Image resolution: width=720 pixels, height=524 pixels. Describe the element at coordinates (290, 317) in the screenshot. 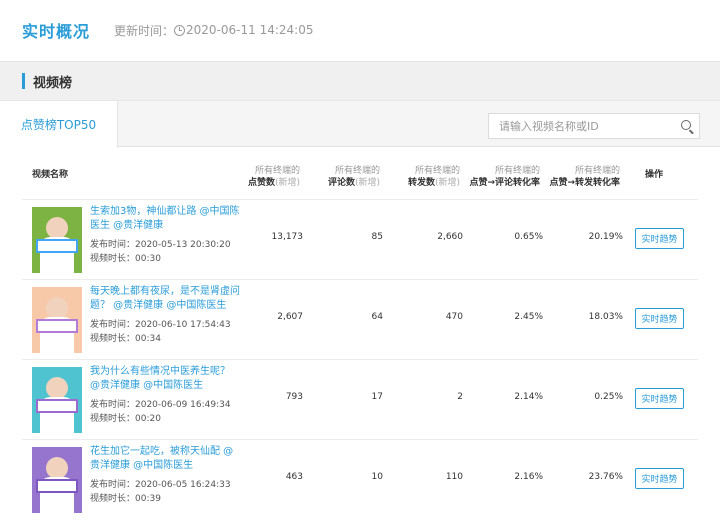

I see `likes-count: 2,607` at that location.